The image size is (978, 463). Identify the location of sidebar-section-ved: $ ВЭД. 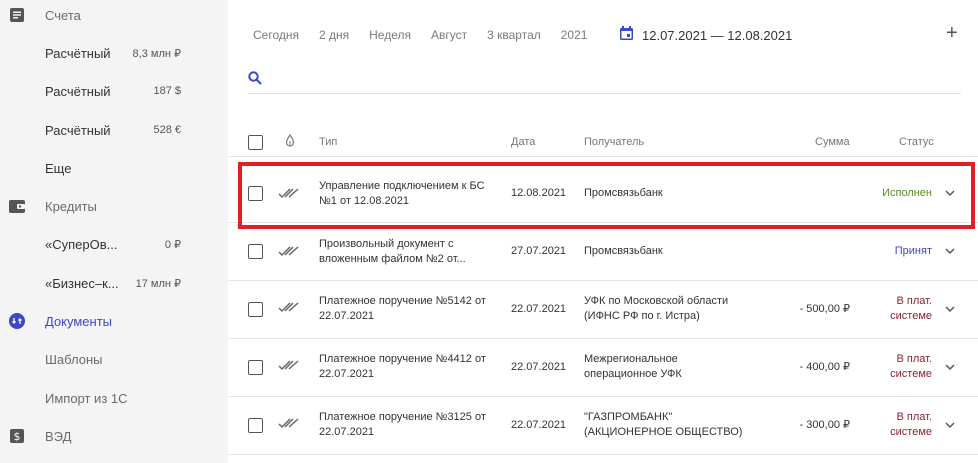
(114, 436).